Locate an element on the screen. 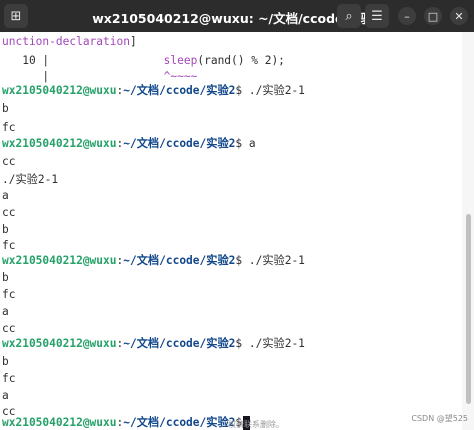  command-text: a is located at coordinates (249, 143).